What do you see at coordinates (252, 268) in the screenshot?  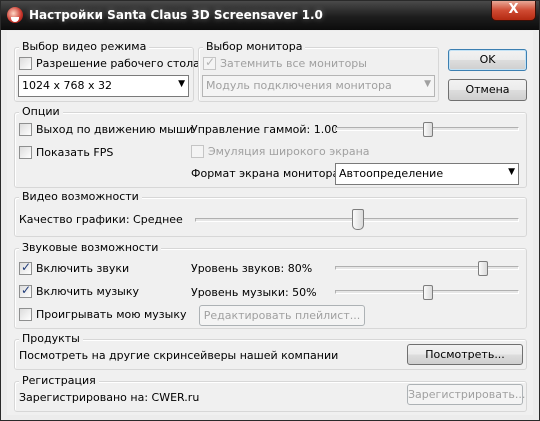 I see `sound-level-label: Уровень звуков: 80%` at bounding box center [252, 268].